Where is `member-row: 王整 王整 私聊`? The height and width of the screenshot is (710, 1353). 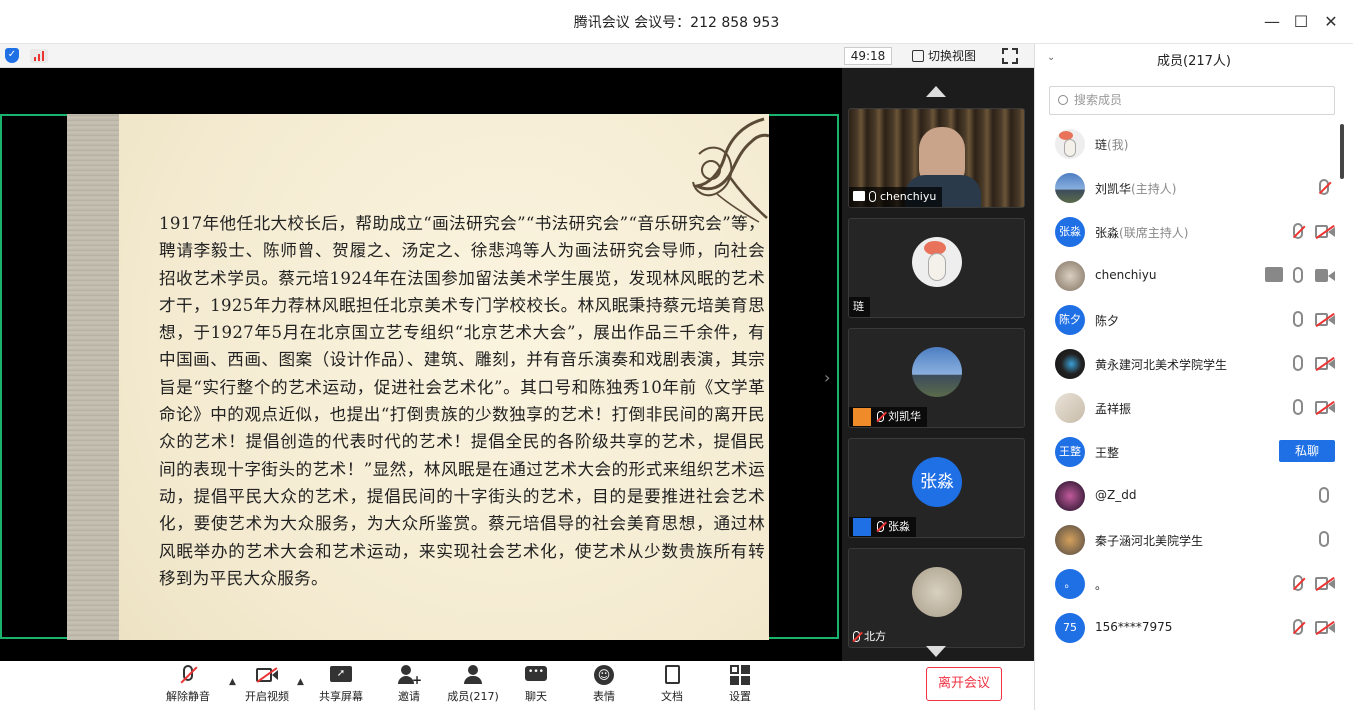
member-row: 王整 王整 私聊 is located at coordinates (1191, 452).